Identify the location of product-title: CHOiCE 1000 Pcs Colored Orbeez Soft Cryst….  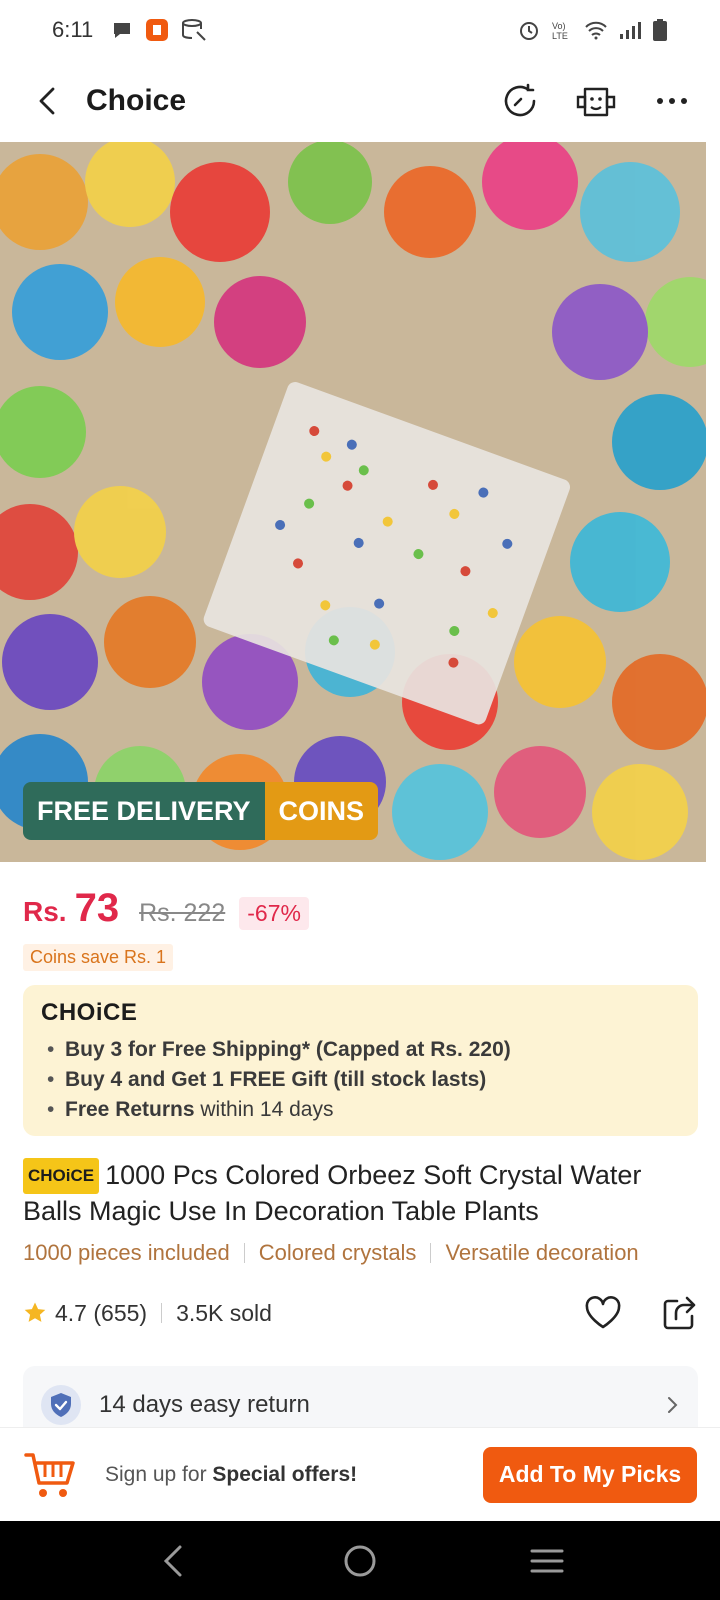
(363, 1193).